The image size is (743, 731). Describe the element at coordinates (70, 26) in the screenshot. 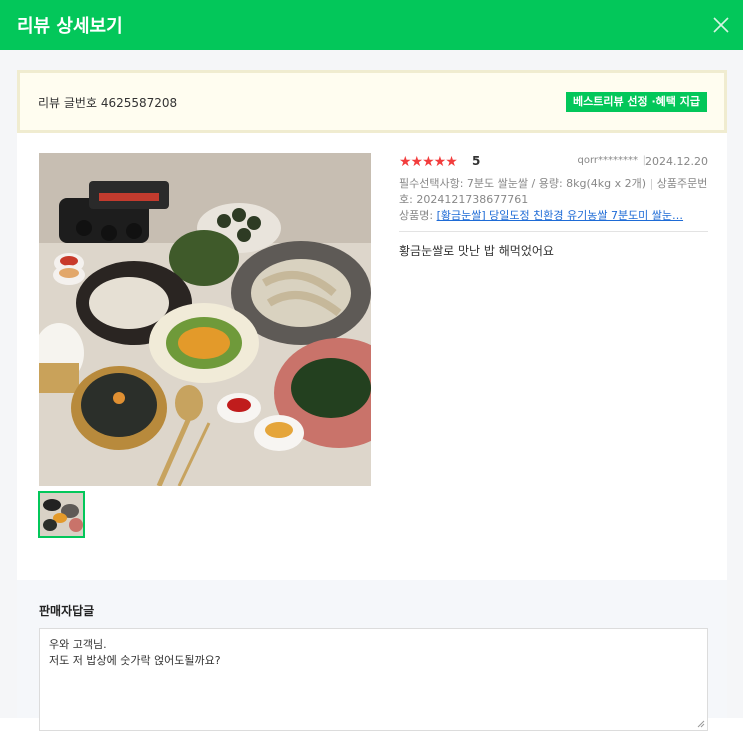

I see `modal-title: 리뷰 상세보기` at that location.